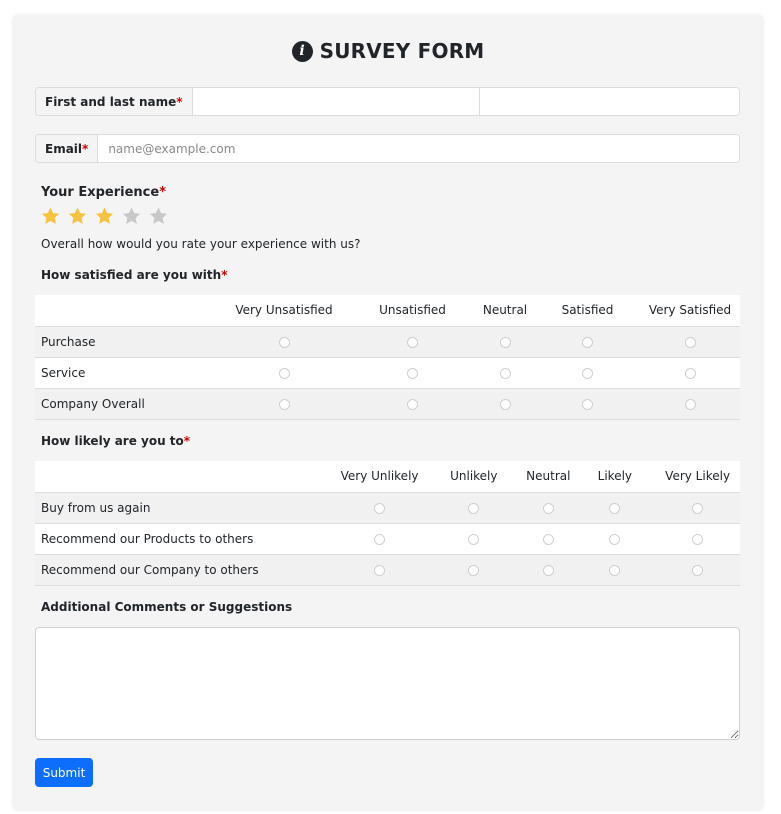  What do you see at coordinates (412, 310) in the screenshot?
I see `column-header: Unsatisfied` at bounding box center [412, 310].